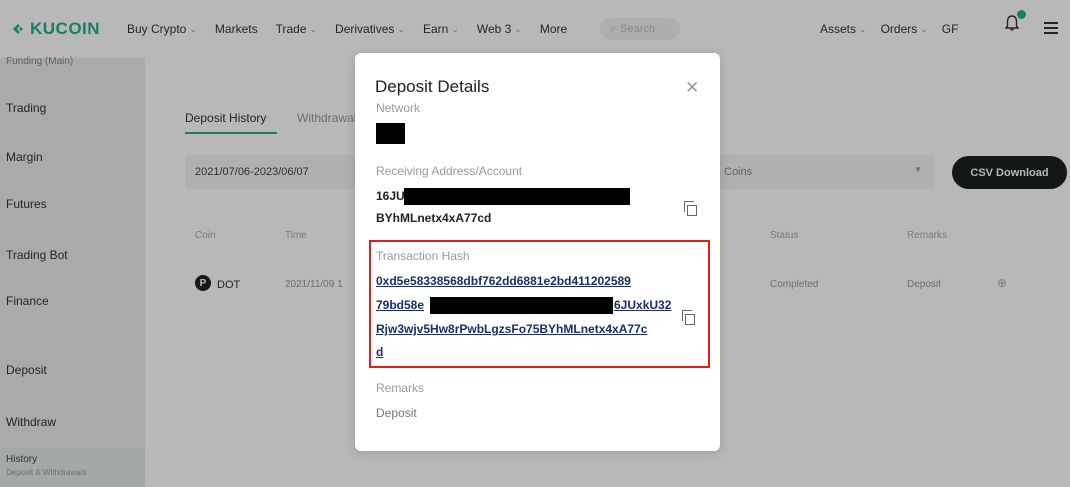  What do you see at coordinates (390, 133) in the screenshot?
I see `network-redaction` at bounding box center [390, 133].